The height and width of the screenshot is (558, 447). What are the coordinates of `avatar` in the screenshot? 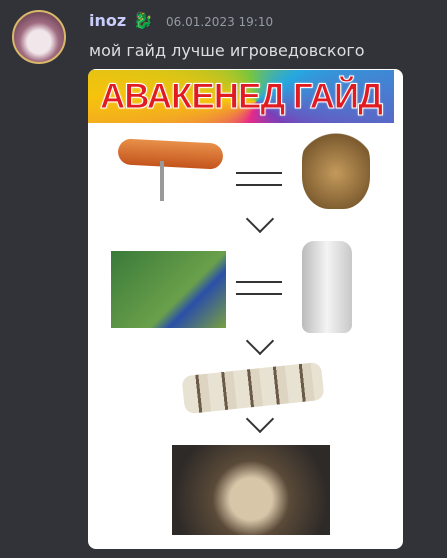 It's located at (39, 37).